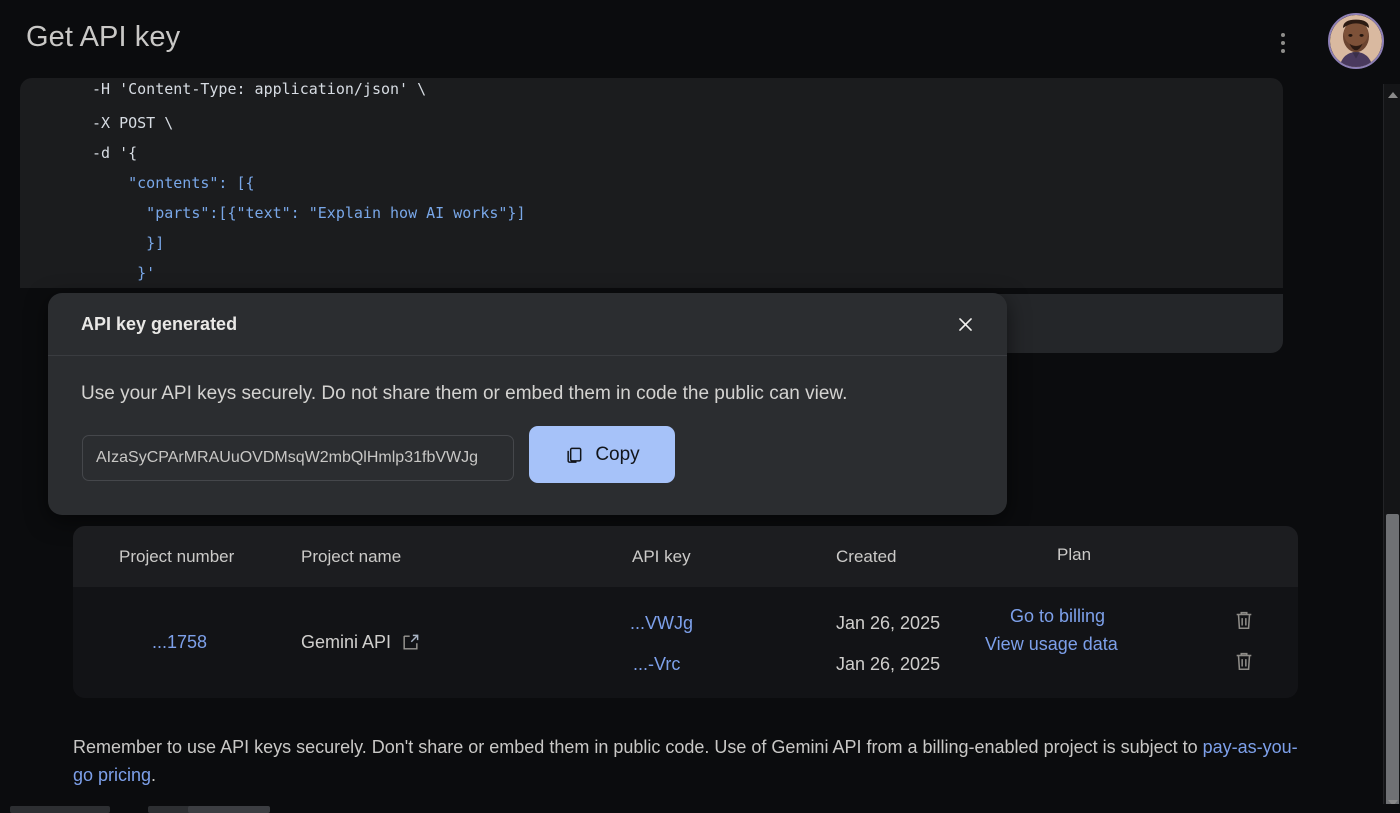 This screenshot has width=1400, height=813. I want to click on footnote-period: ., so click(154, 775).